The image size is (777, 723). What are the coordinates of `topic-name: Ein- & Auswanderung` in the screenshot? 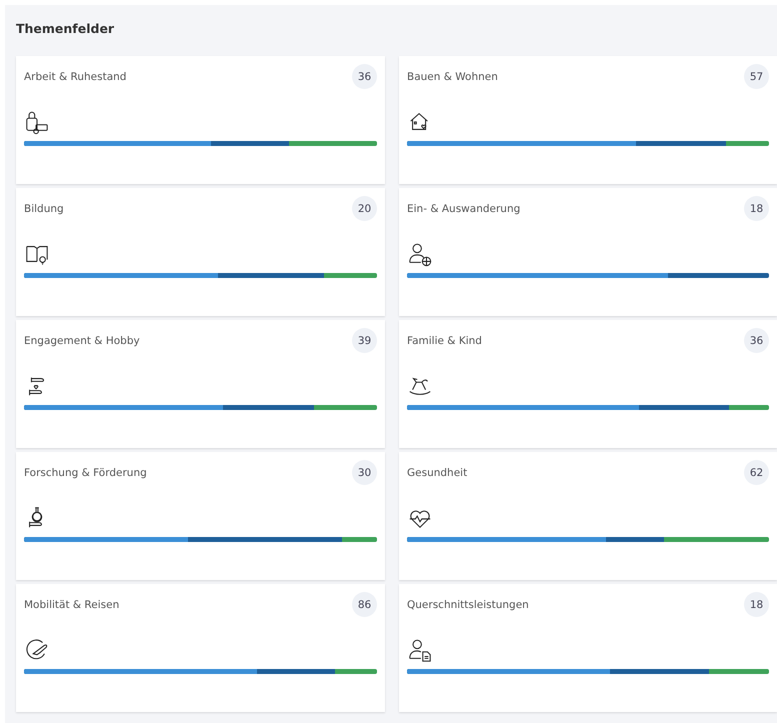 It's located at (463, 208).